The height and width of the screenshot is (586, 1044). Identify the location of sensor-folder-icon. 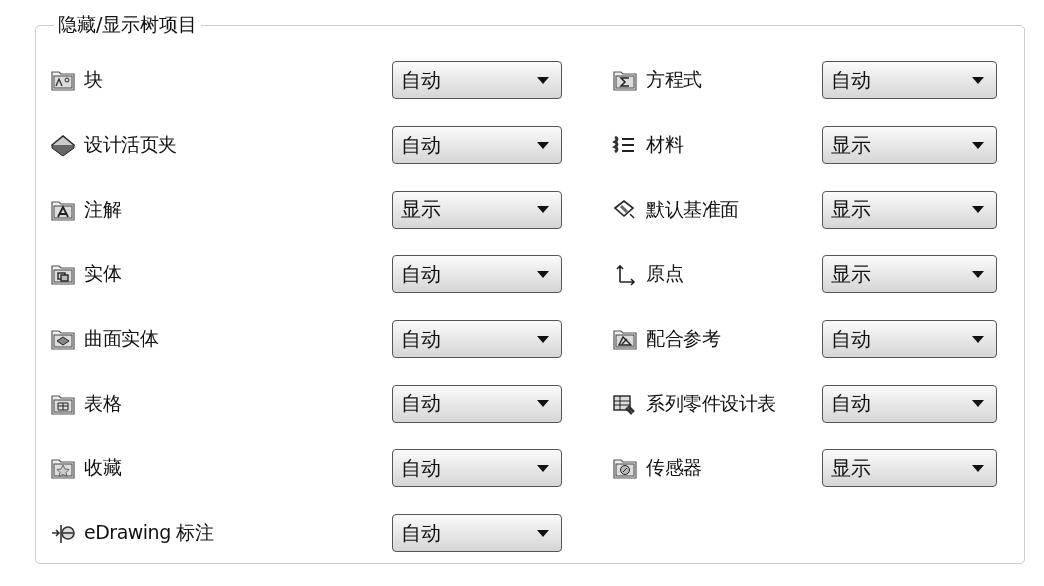
(625, 468).